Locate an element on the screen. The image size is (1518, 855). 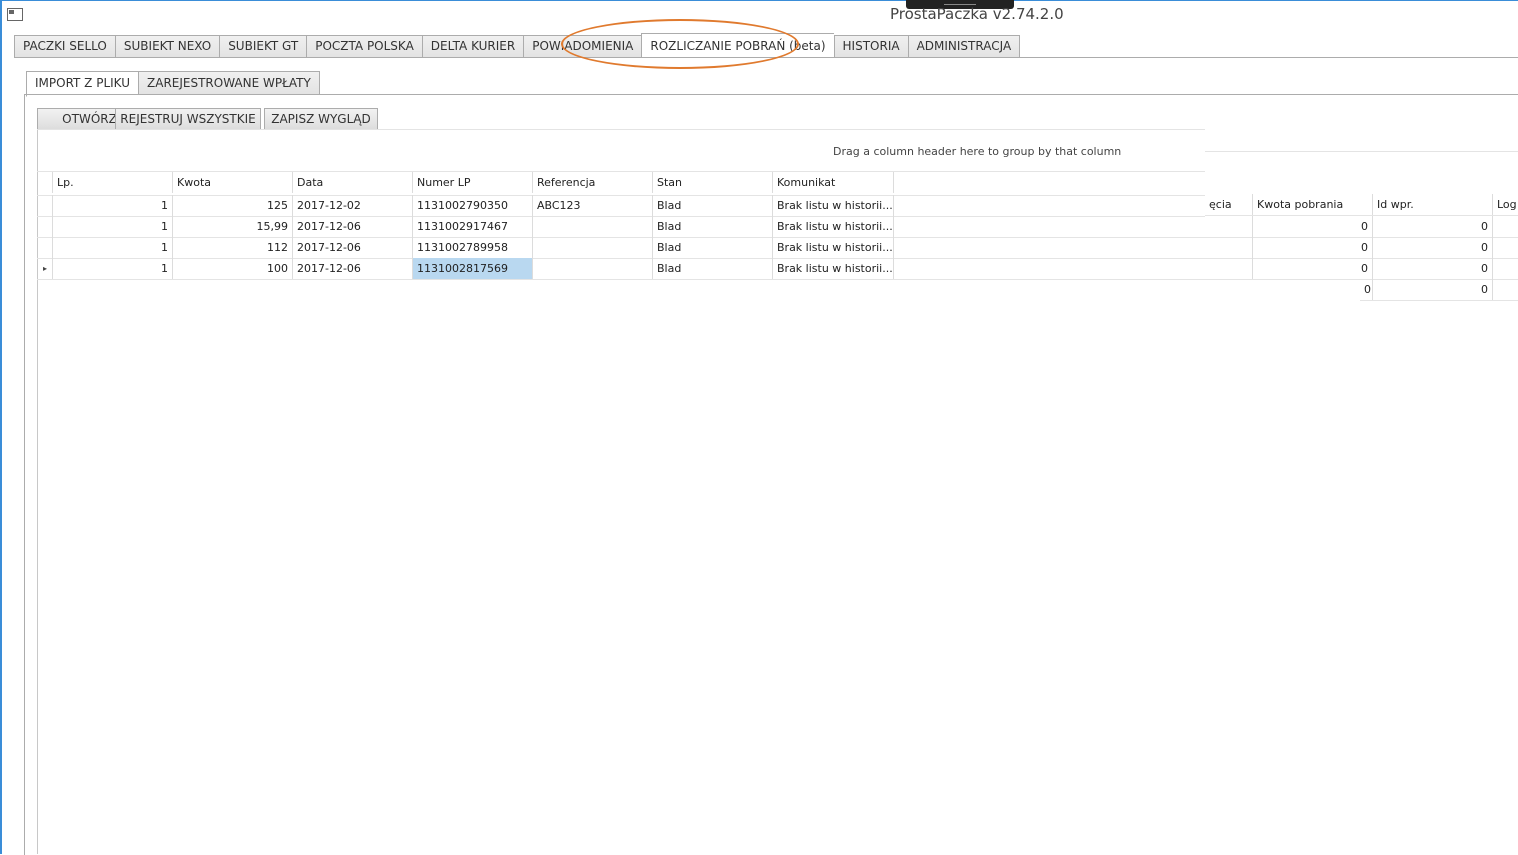
column-header-kwota-pobrania: Kwota pobrania is located at coordinates (1313, 204).